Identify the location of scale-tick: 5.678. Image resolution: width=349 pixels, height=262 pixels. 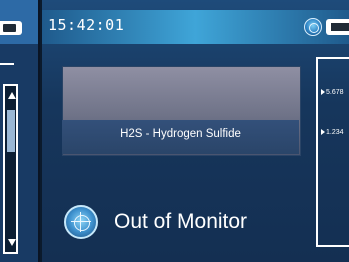
(332, 92).